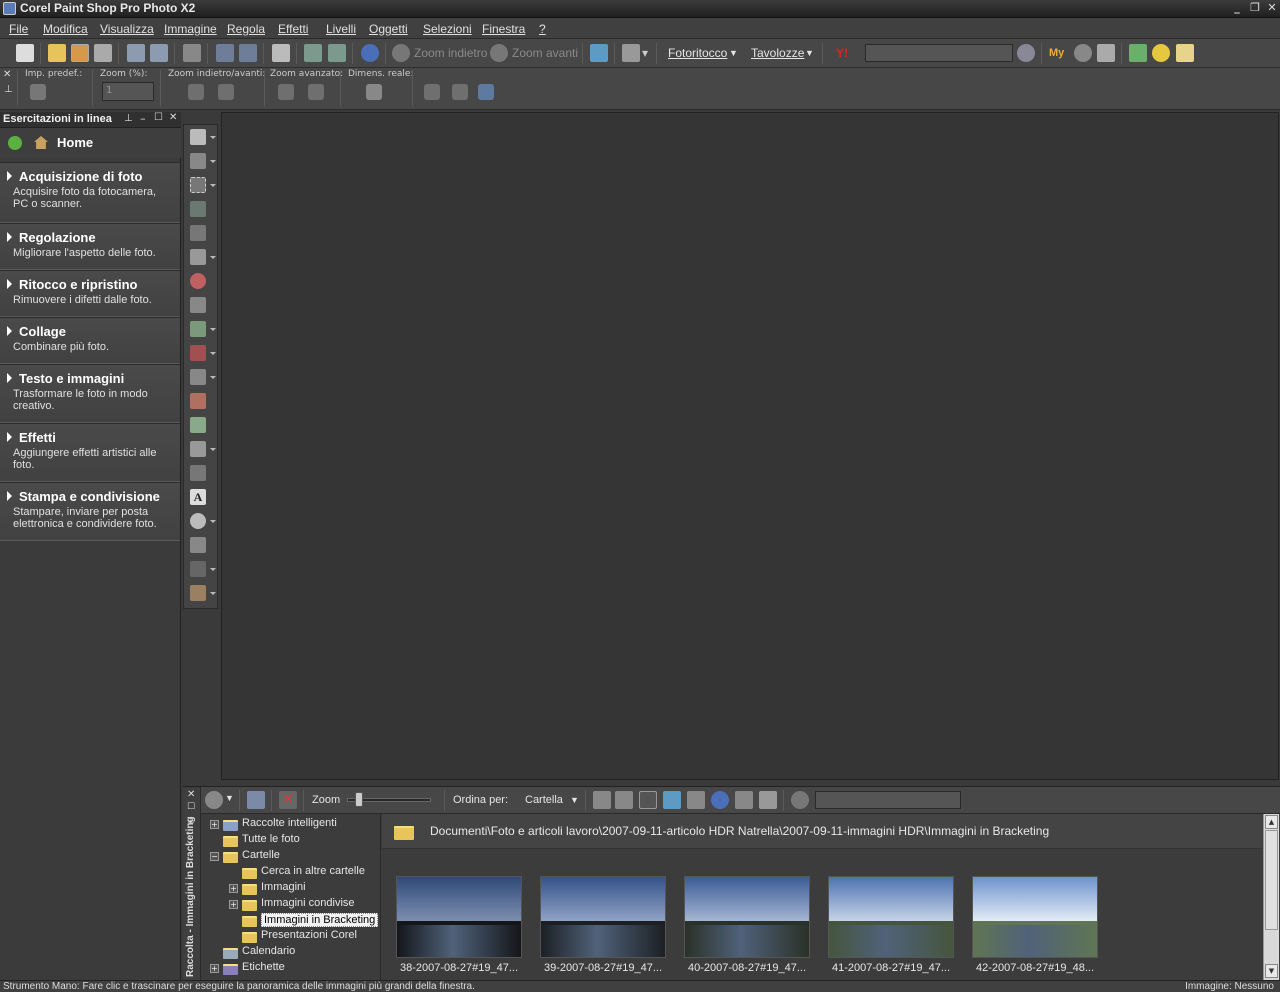 The image size is (1280, 992). I want to click on zoom-slider-handle, so click(359, 799).